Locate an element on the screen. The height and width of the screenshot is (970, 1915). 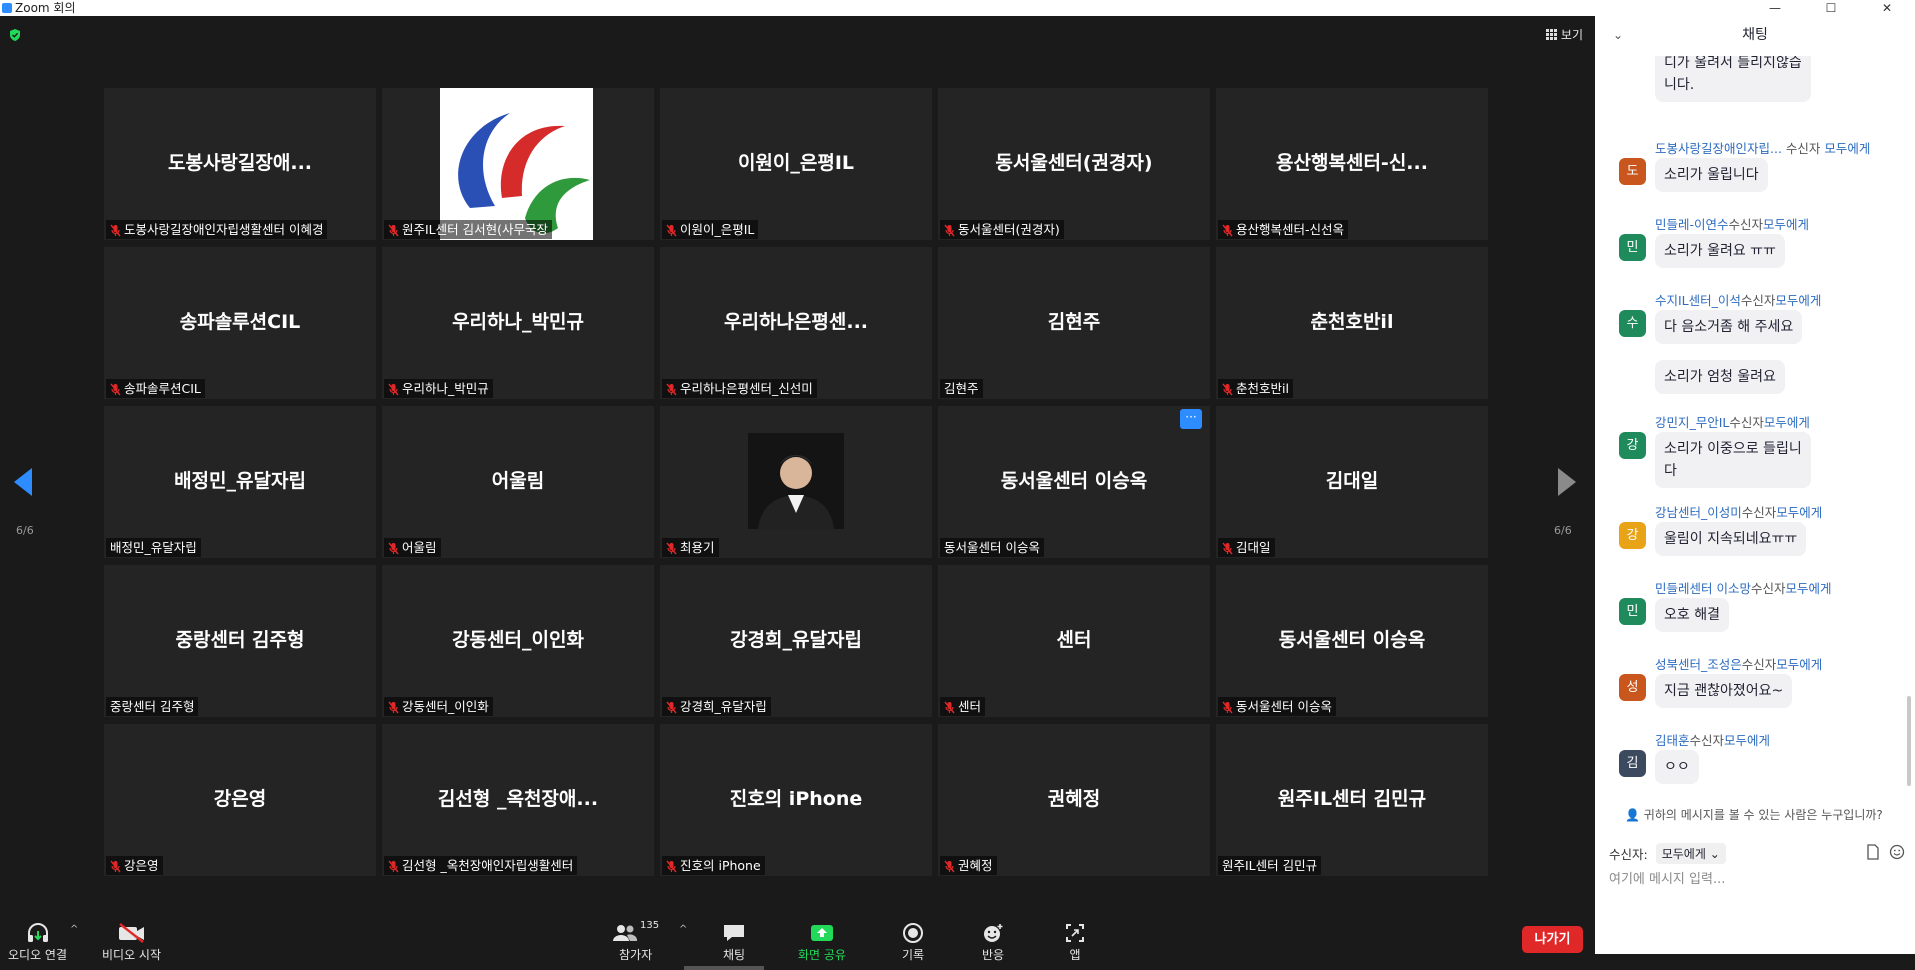
participant-tile: 강은영 강은영 is located at coordinates (240, 800).